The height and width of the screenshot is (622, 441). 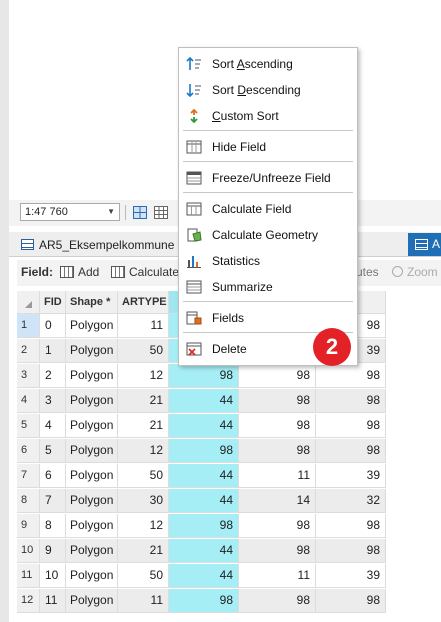 I want to click on cell-fid: 0, so click(x=53, y=326).